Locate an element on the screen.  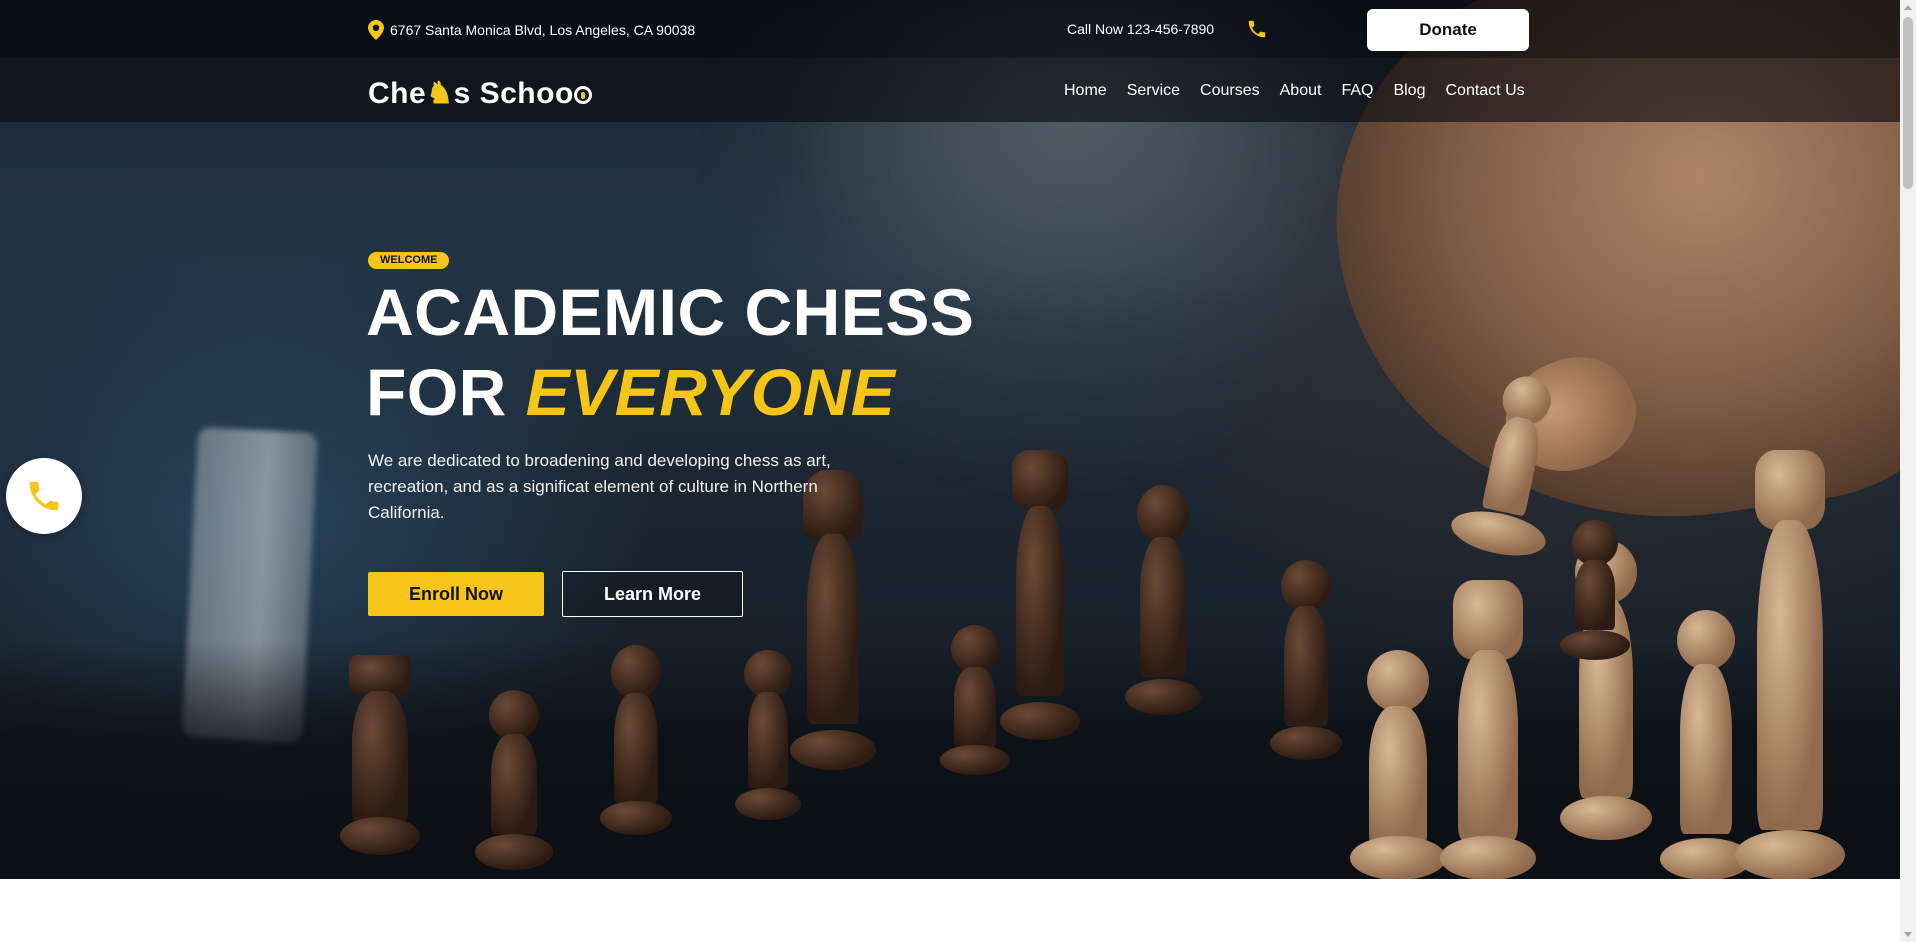
logo-text-part2: s Schoo is located at coordinates (513, 93).